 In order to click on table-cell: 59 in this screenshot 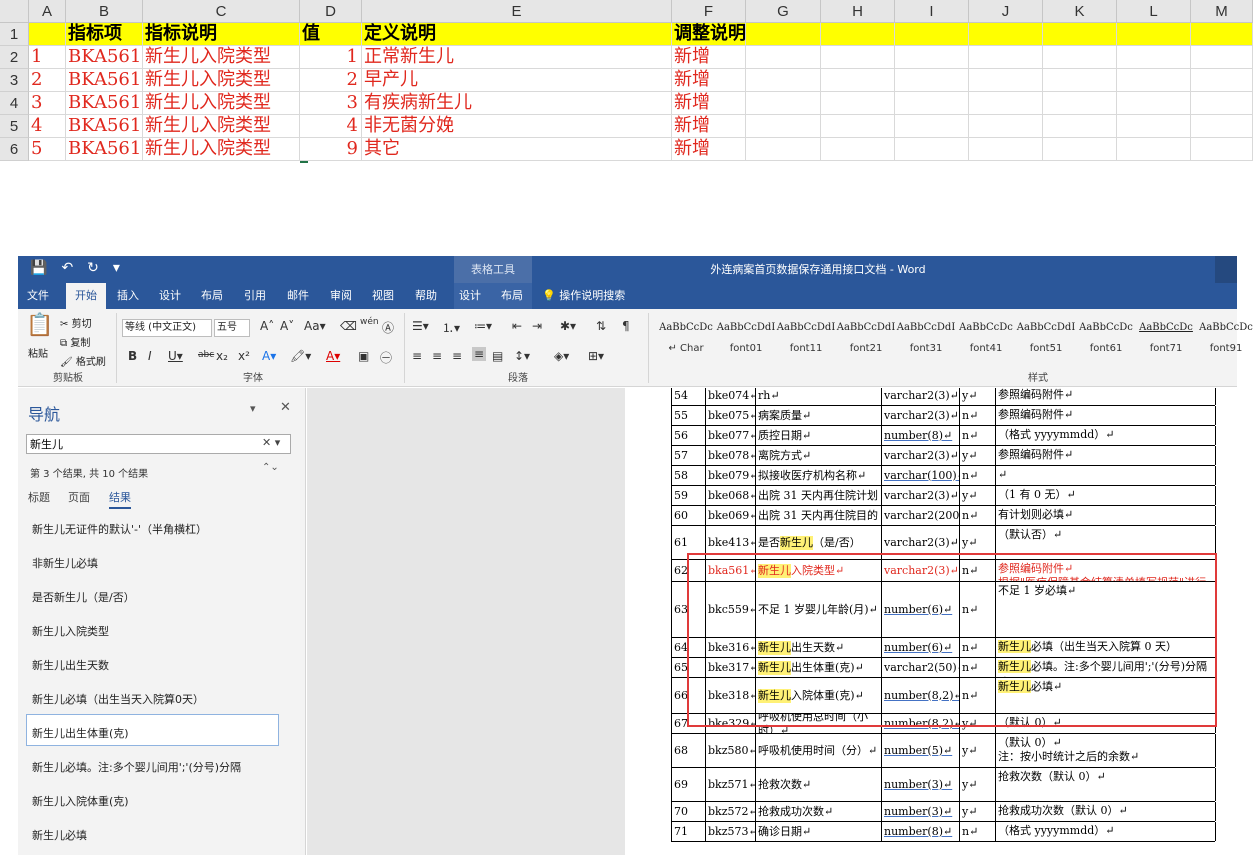, I will do `click(688, 495)`.